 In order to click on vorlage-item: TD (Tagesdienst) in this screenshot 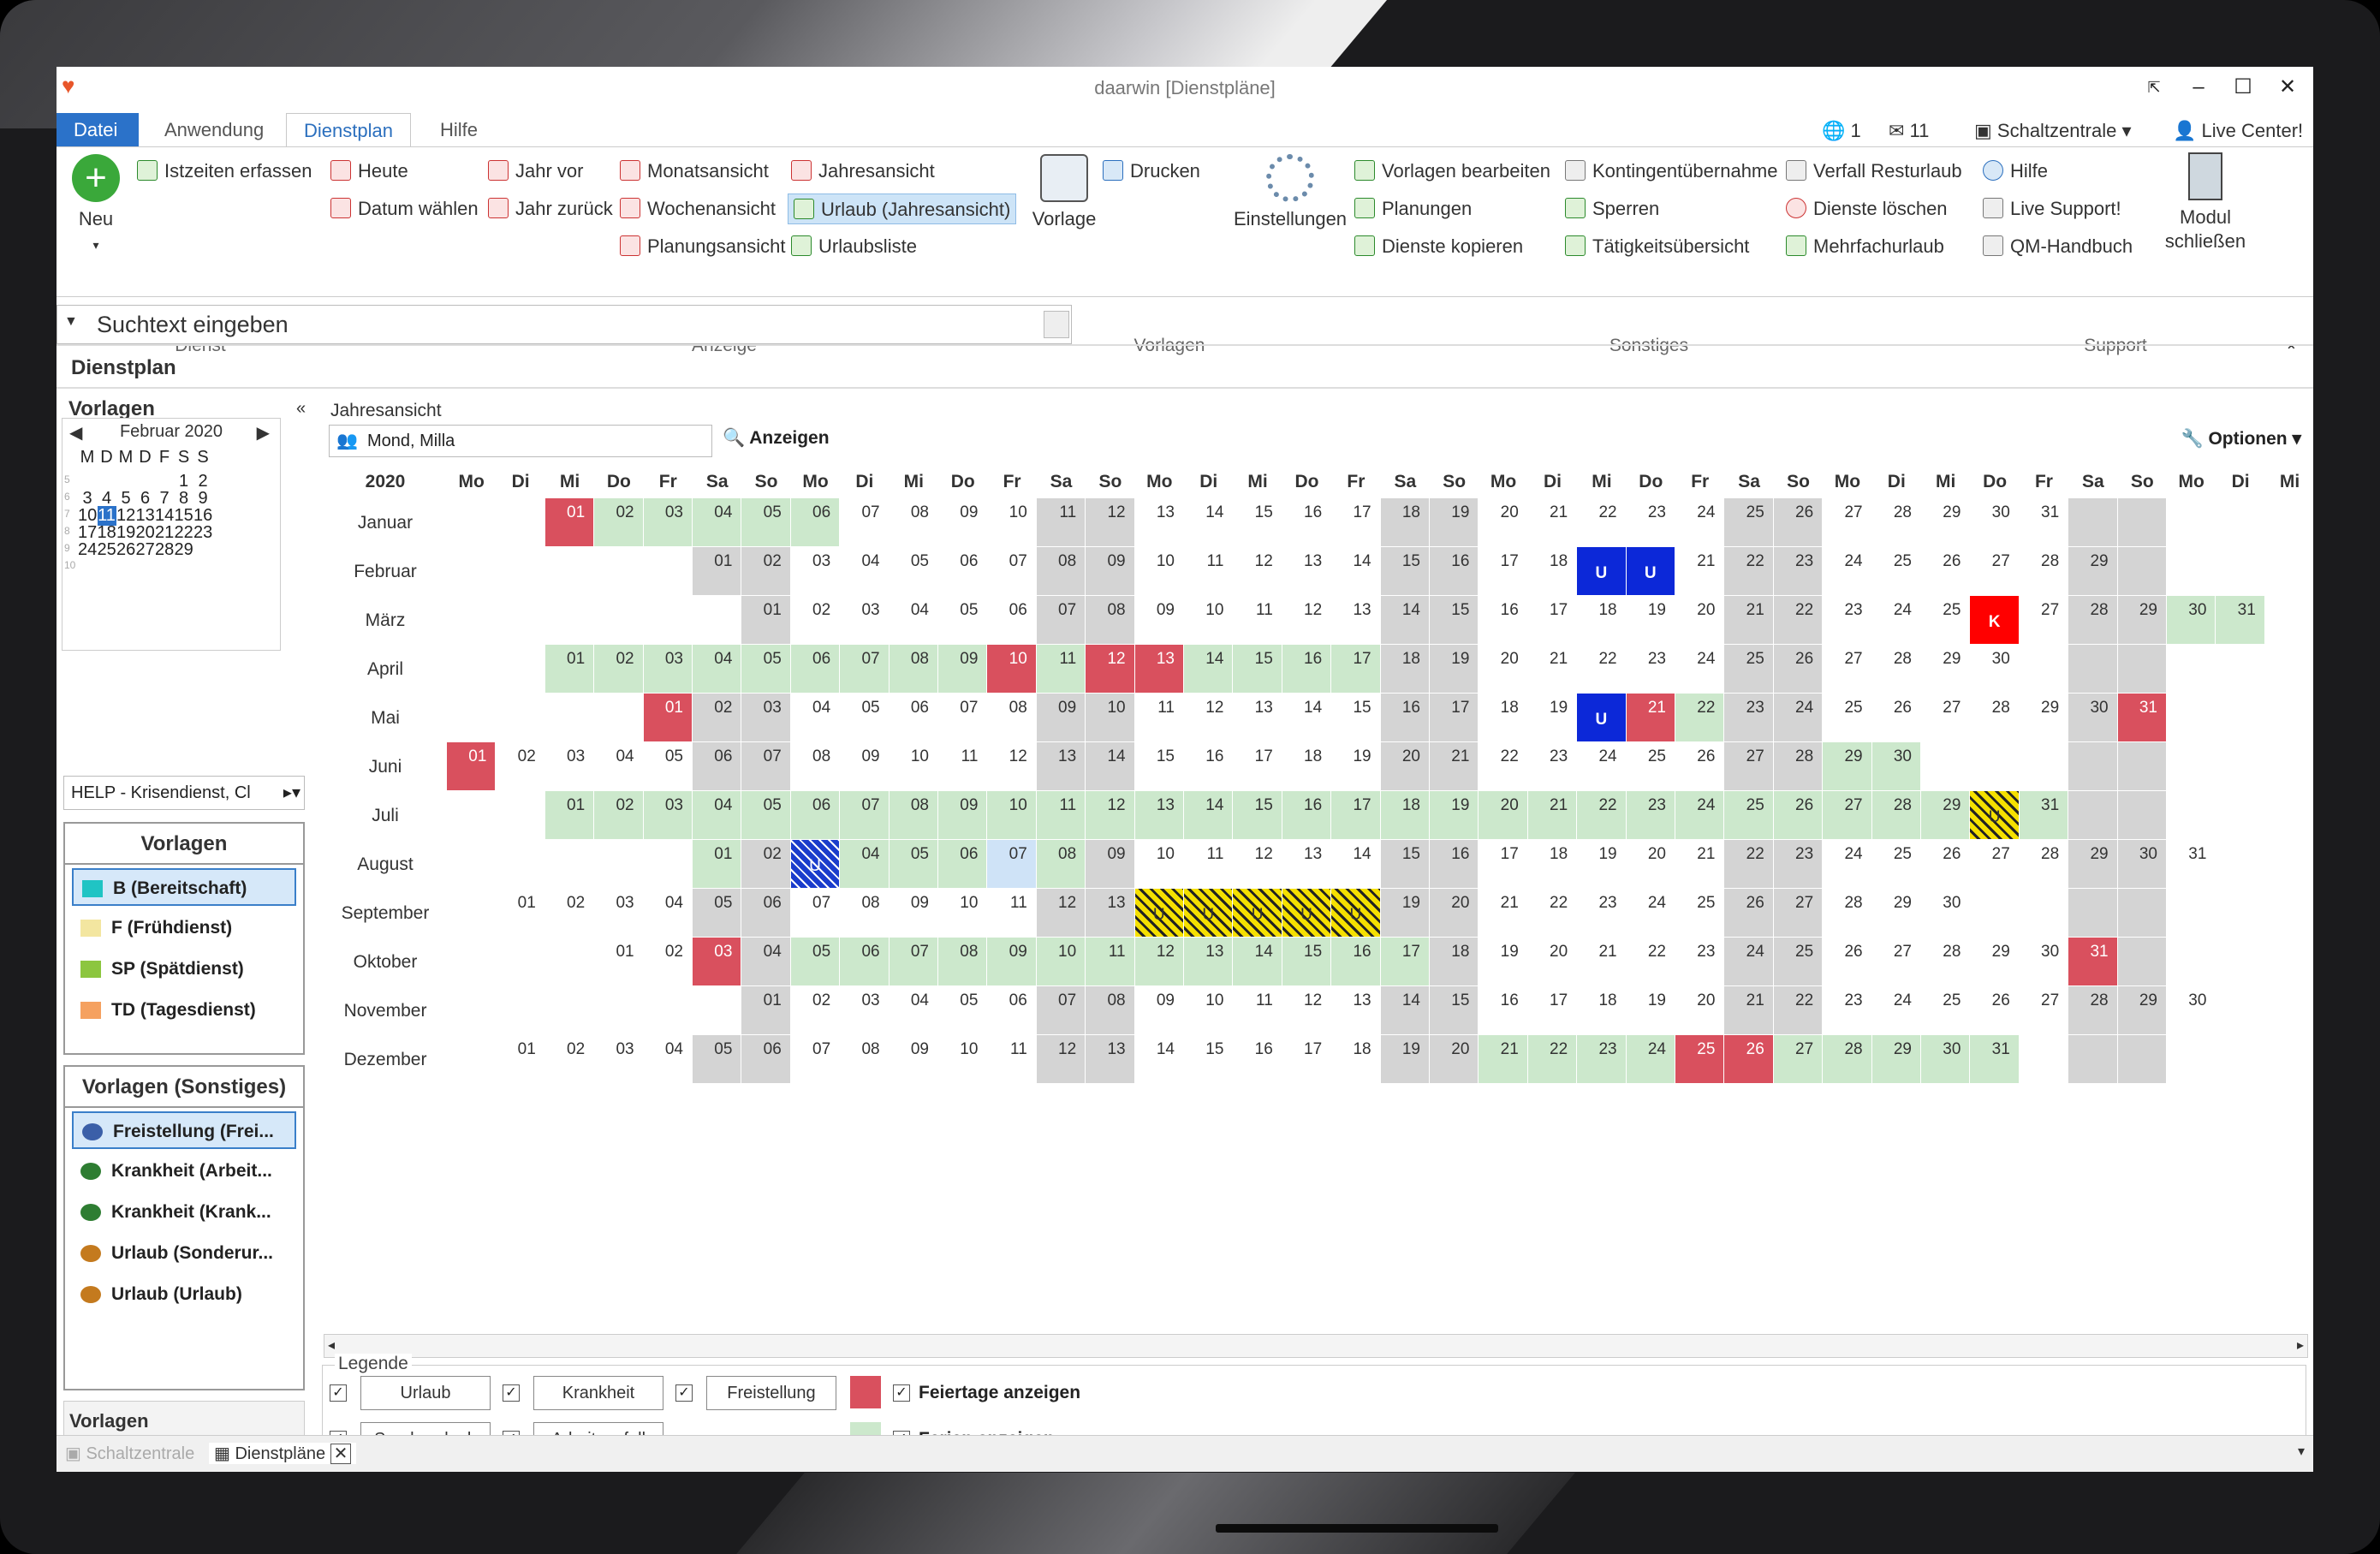, I will do `click(184, 1010)`.